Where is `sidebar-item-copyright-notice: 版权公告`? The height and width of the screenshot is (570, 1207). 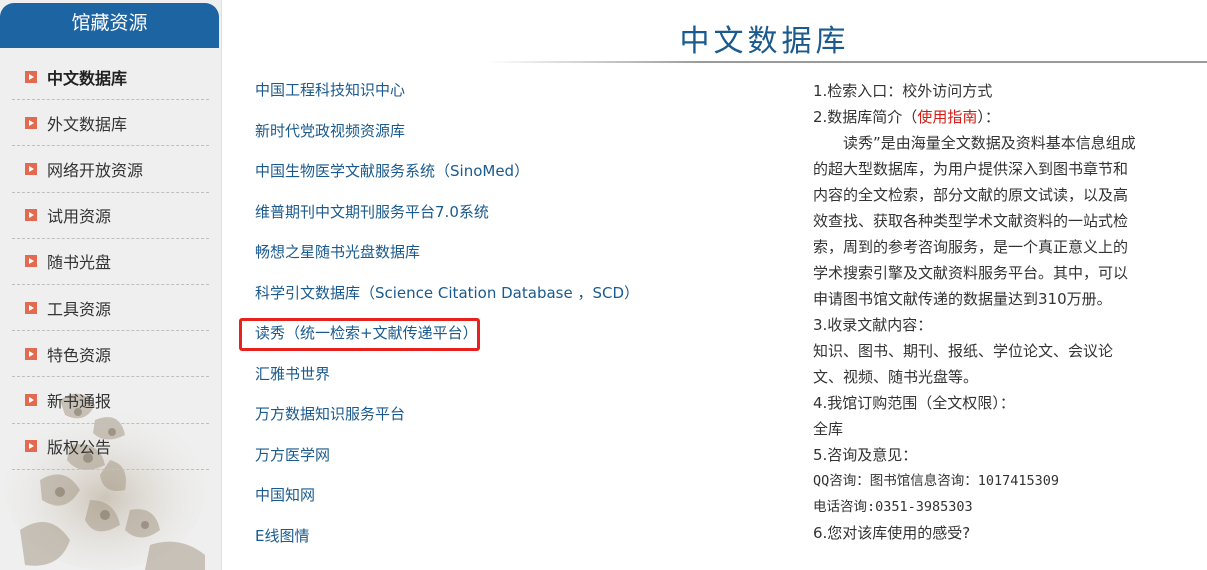 sidebar-item-copyright-notice: 版权公告 is located at coordinates (110, 447).